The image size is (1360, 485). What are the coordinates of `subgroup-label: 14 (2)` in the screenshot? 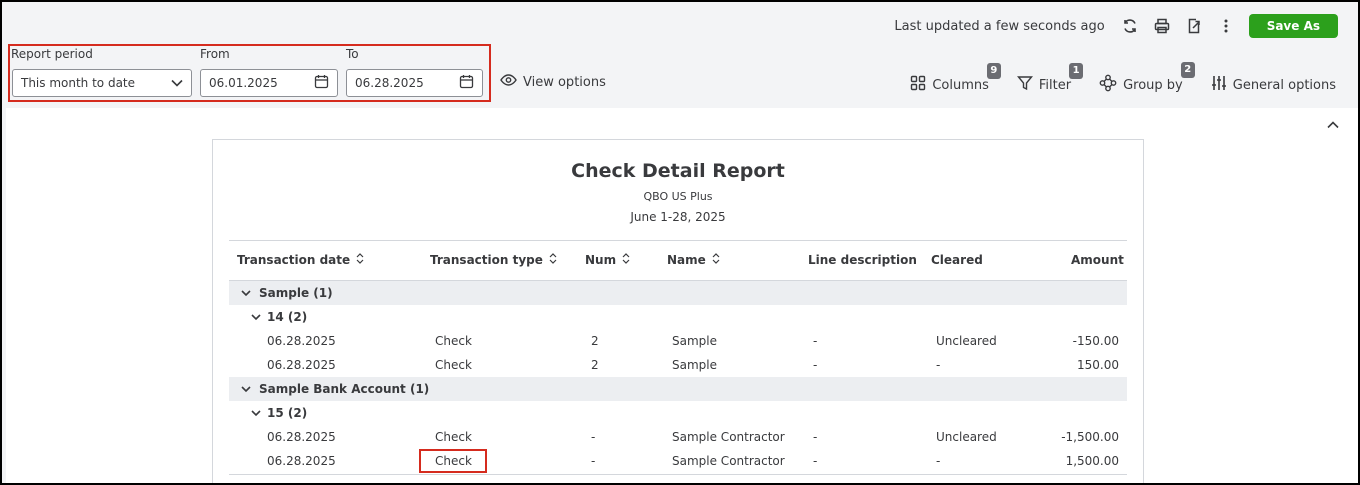 It's located at (287, 317).